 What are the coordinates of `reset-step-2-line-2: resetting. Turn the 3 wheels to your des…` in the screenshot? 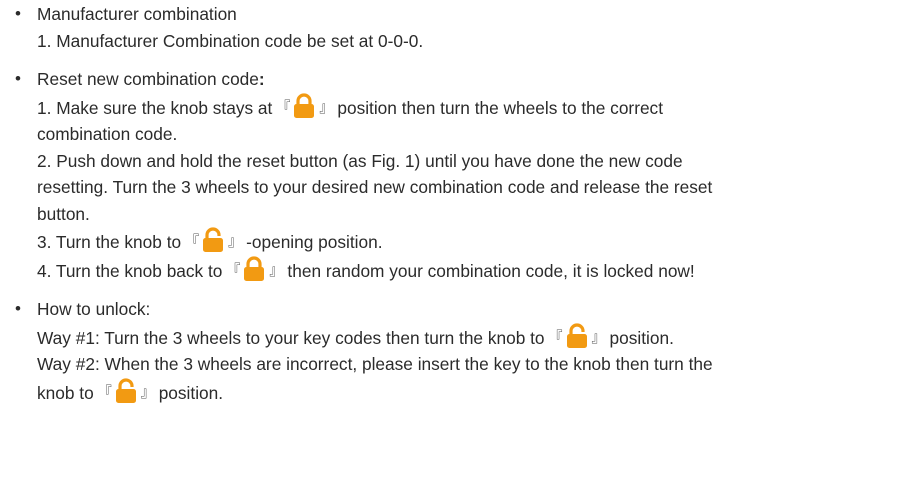 It's located at (375, 187).